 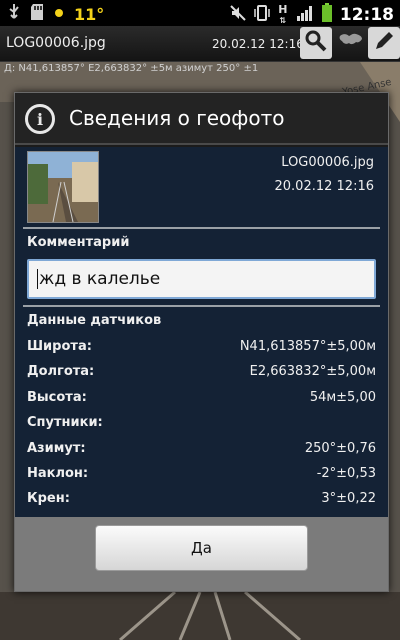 I want to click on file-name: LOG00006.jpg, so click(x=56, y=43).